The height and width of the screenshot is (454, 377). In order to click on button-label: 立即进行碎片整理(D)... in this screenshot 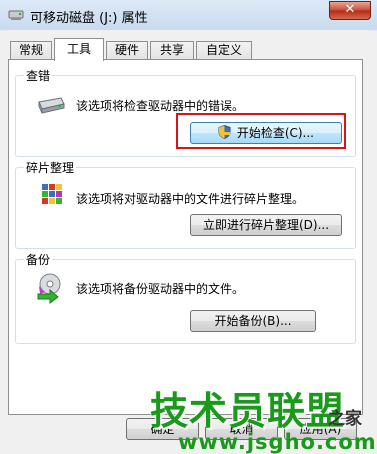, I will do `click(266, 225)`.